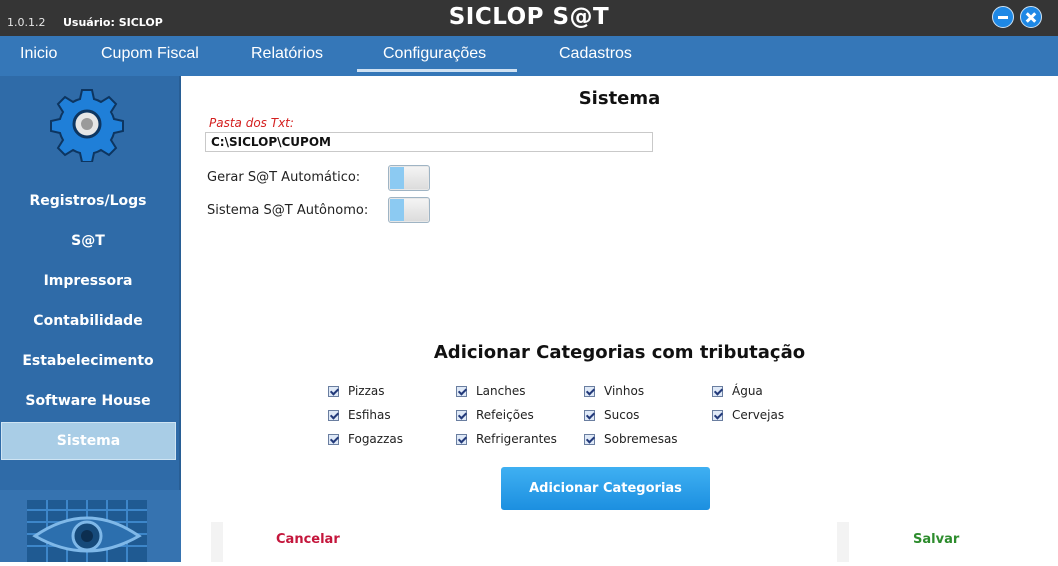 This screenshot has height=566, width=1058. I want to click on gear-icon, so click(87, 124).